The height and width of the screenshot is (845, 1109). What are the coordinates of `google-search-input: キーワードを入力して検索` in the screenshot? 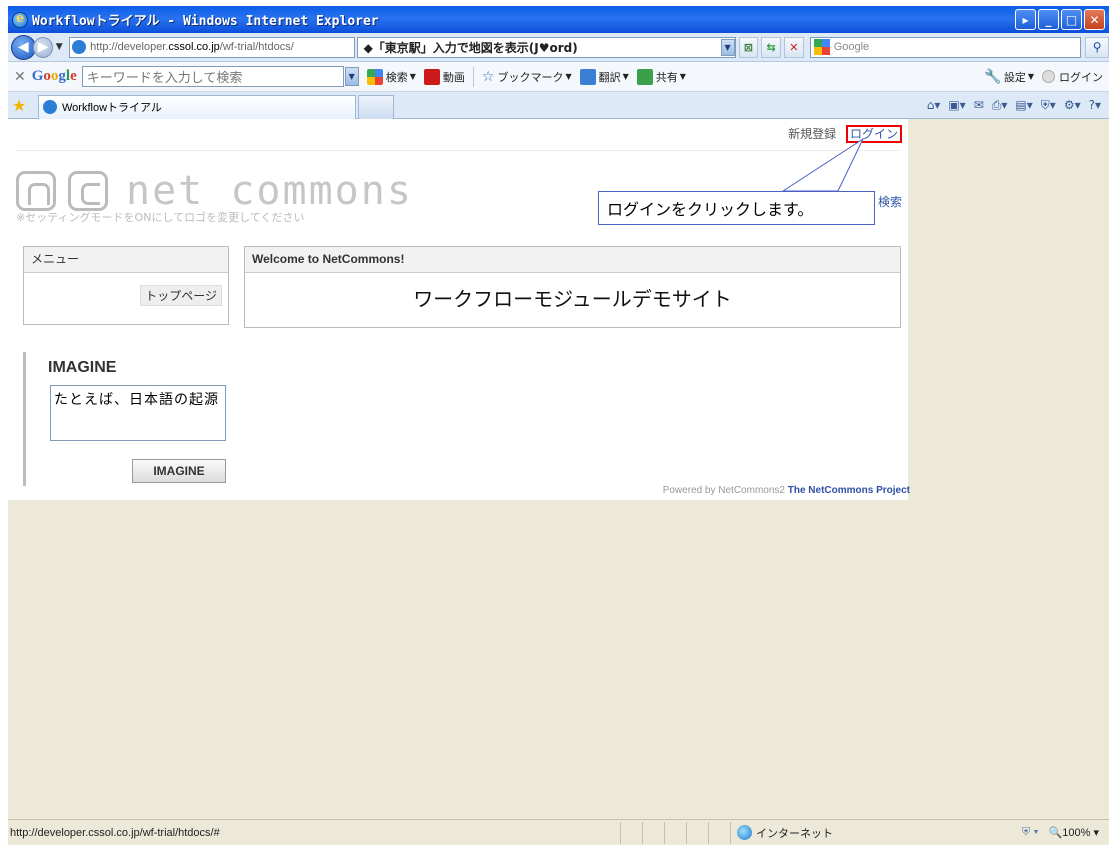 It's located at (212, 76).